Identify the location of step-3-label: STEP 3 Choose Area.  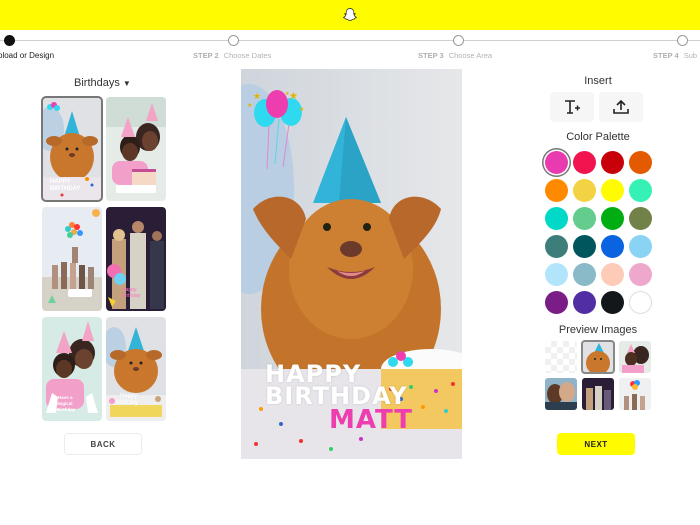
(455, 55).